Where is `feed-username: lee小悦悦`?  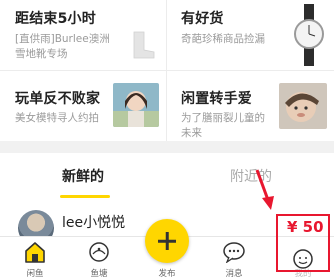 feed-username: lee小悦悦 is located at coordinates (94, 223).